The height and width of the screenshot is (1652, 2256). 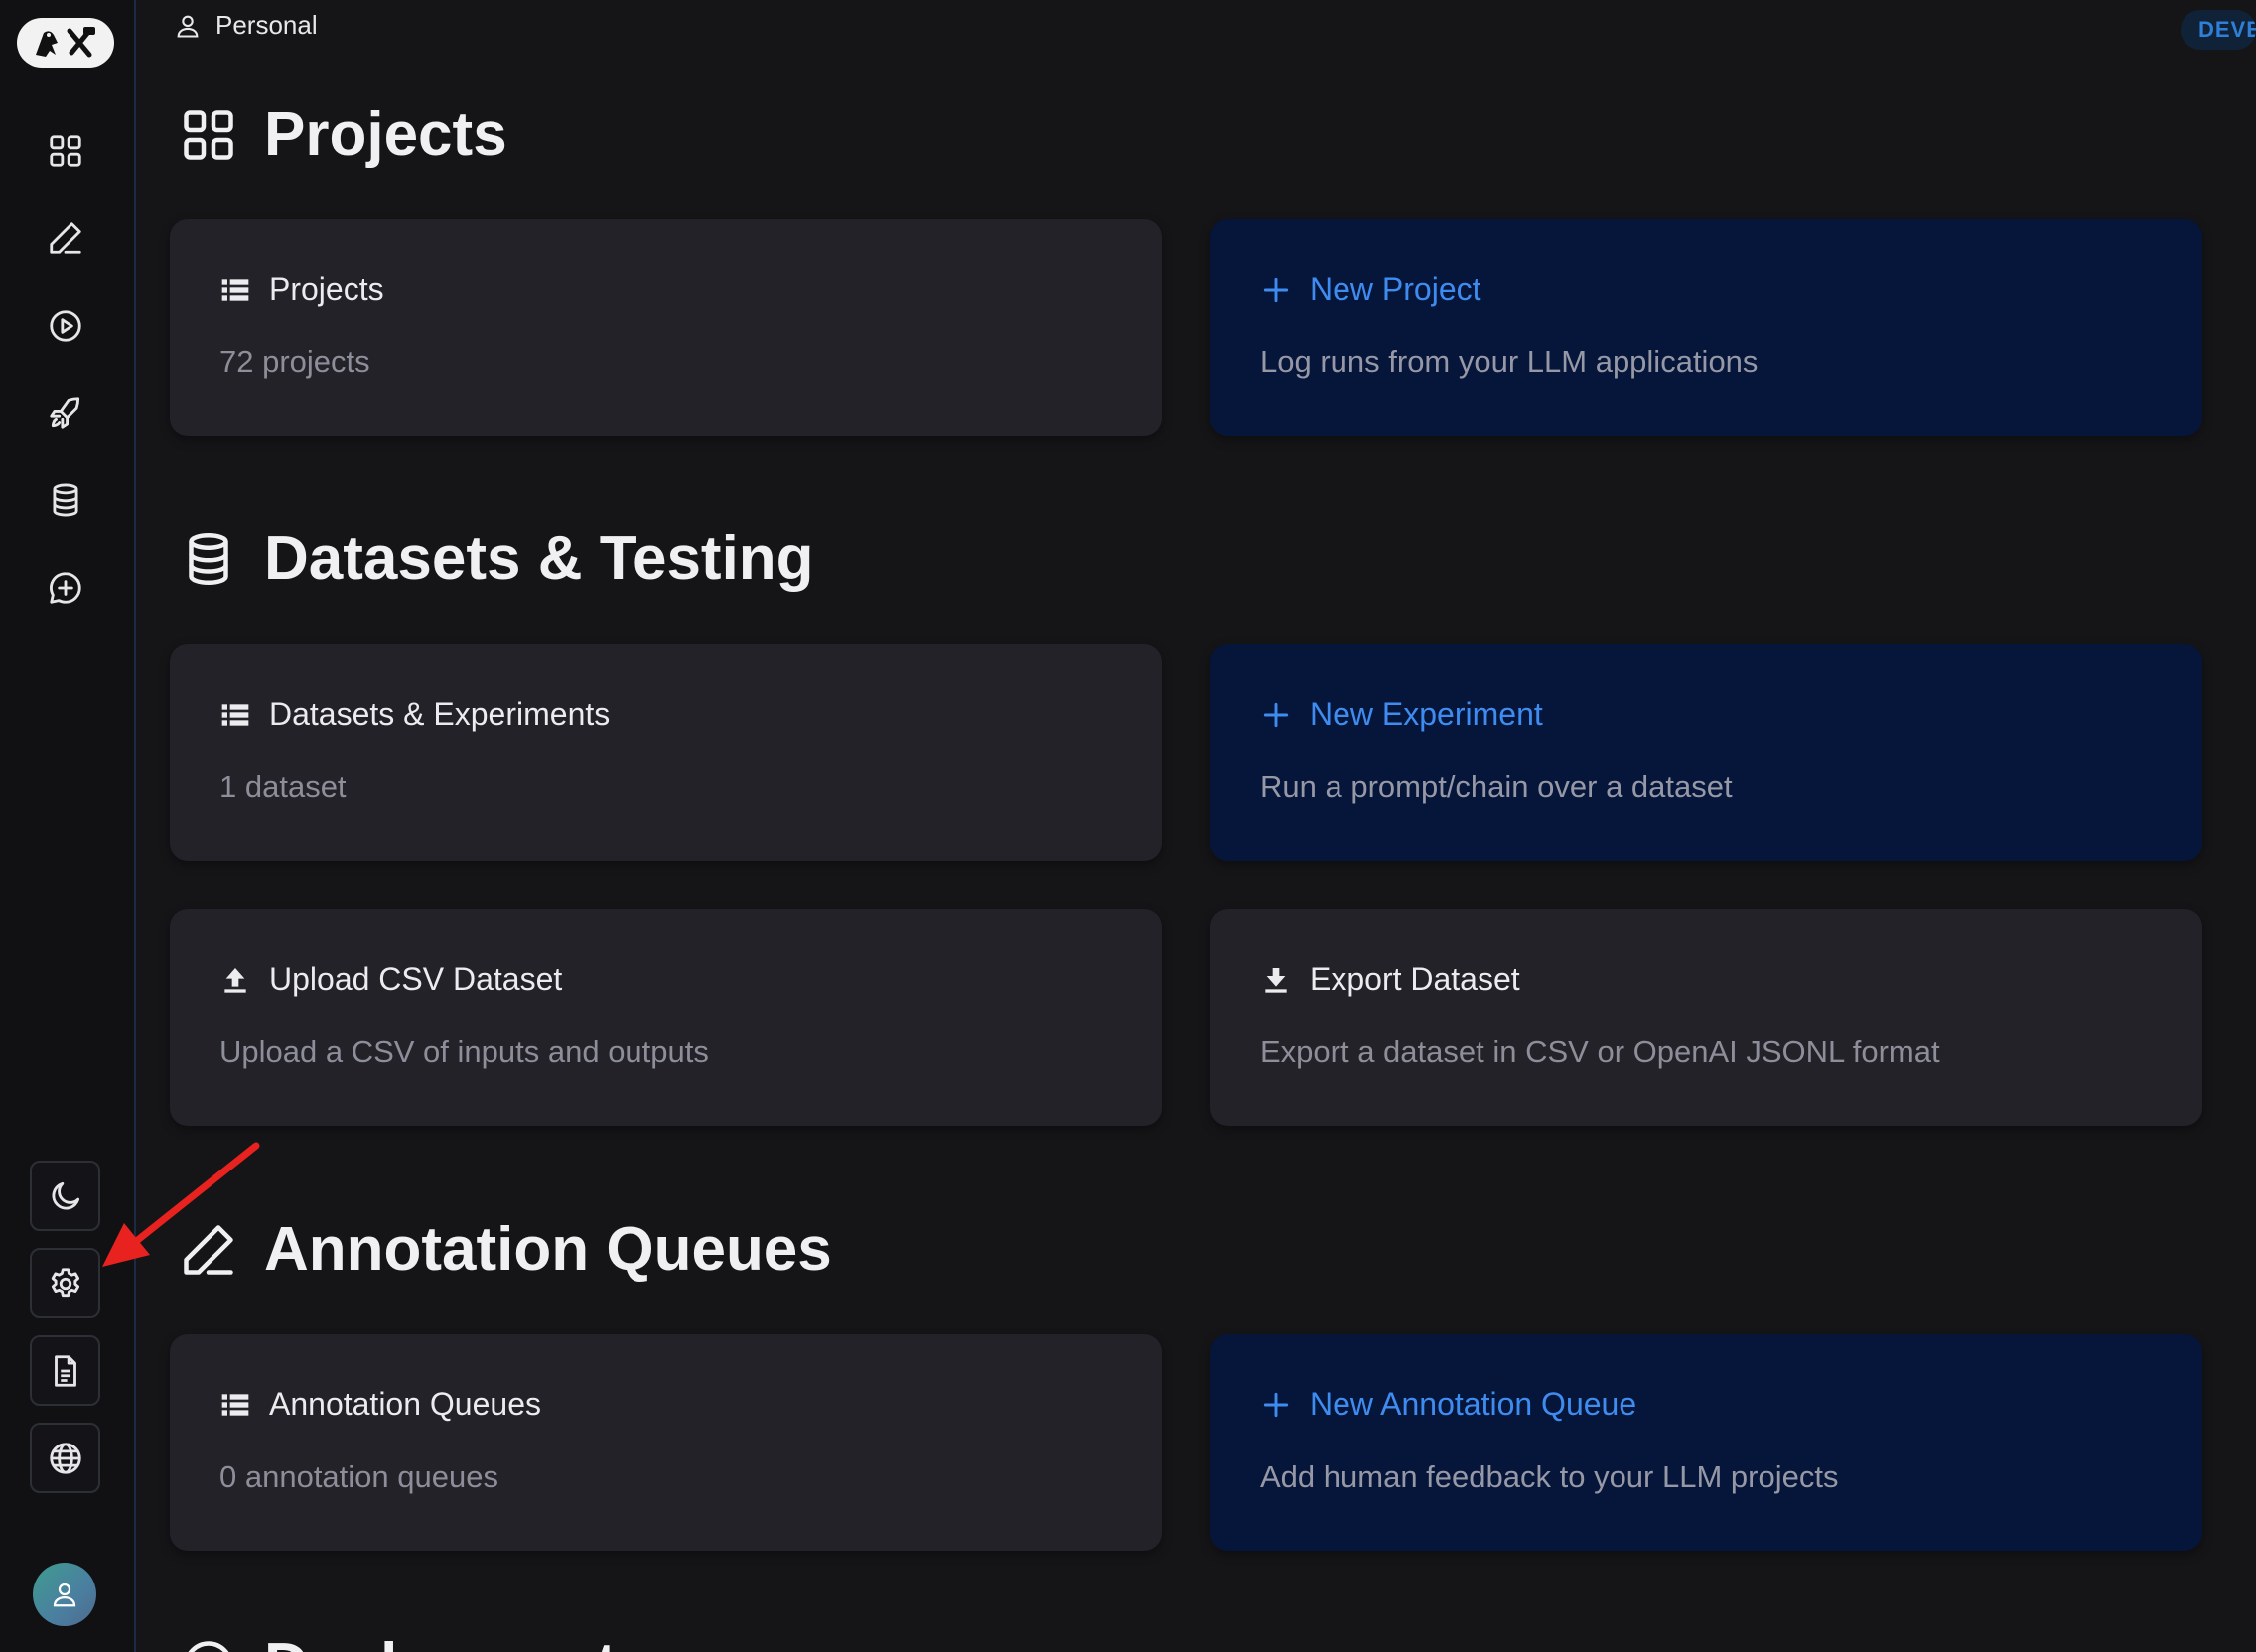 What do you see at coordinates (1426, 714) in the screenshot?
I see `card-title: New Experiment` at bounding box center [1426, 714].